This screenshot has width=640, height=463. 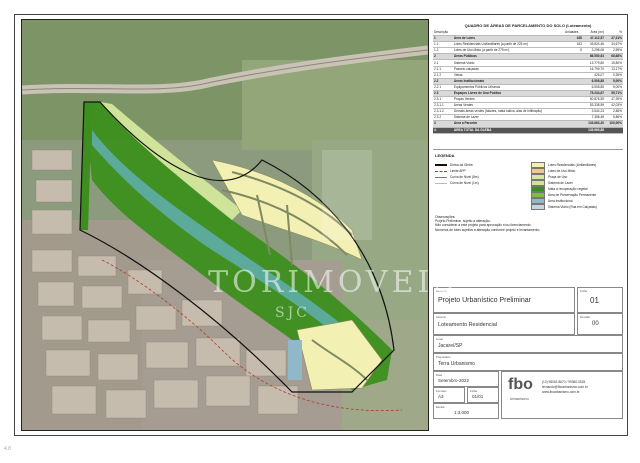 What do you see at coordinates (573, 130) in the screenshot?
I see `table-cell-units` at bounding box center [573, 130].